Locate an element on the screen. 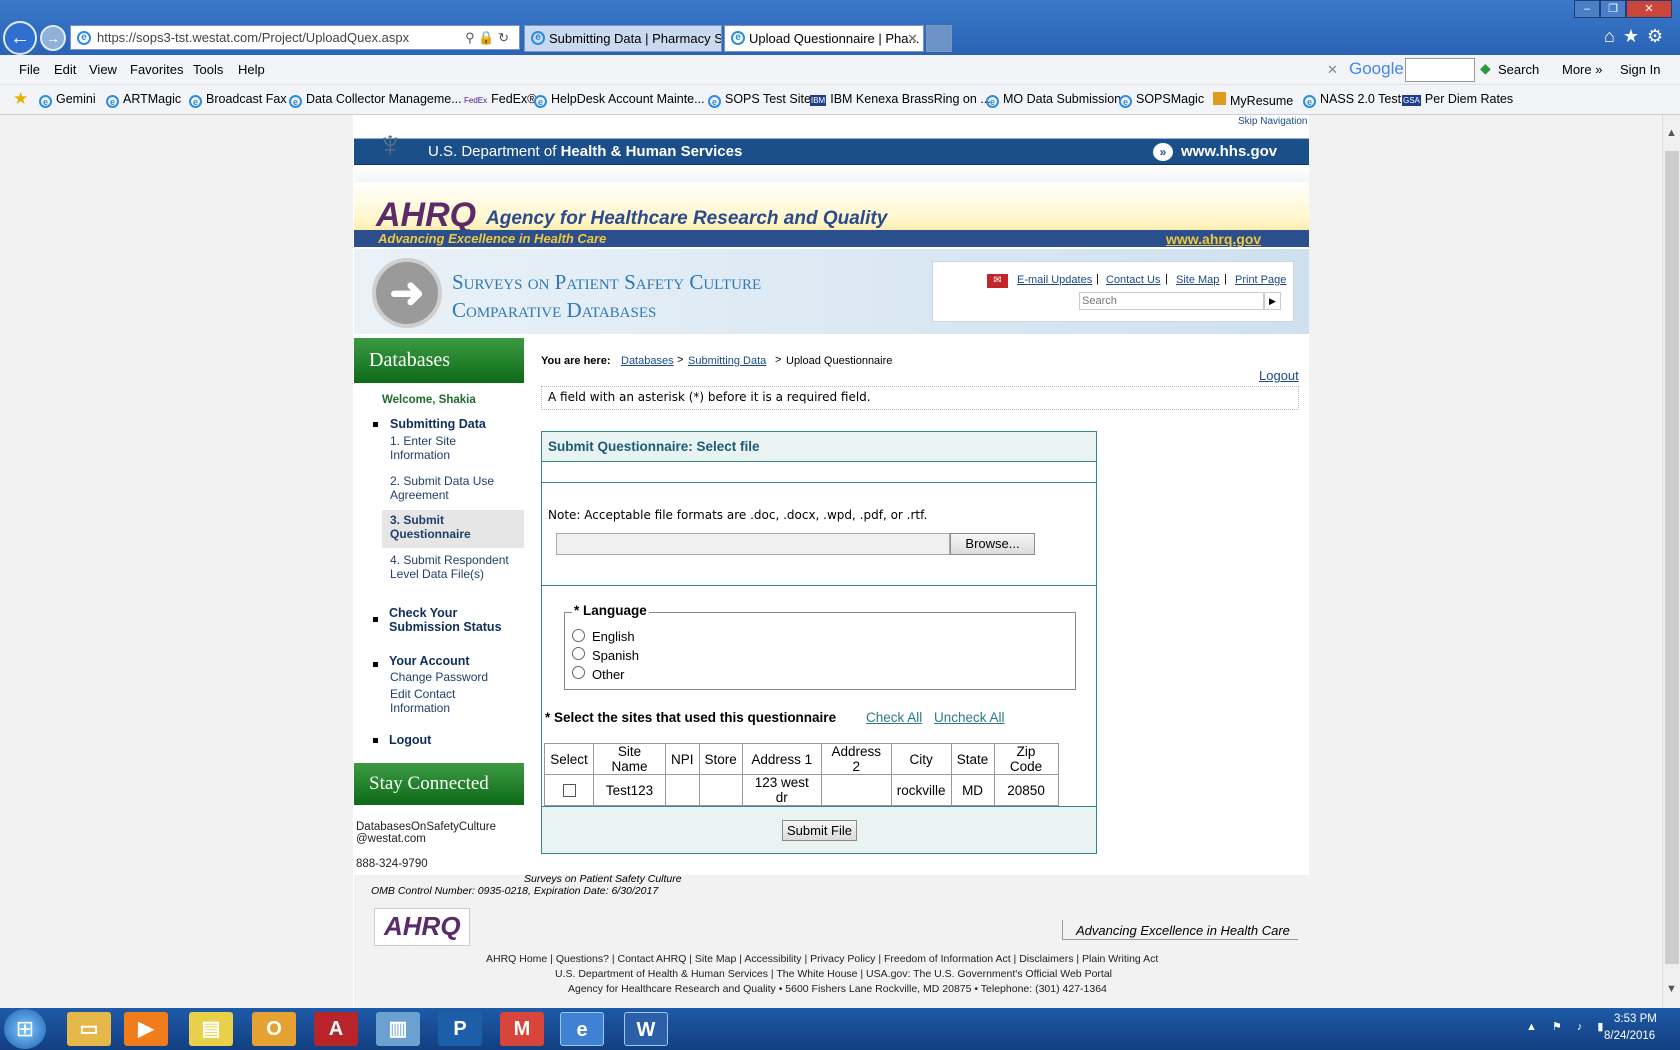 The width and height of the screenshot is (1680, 1050). google-search-input is located at coordinates (1440, 70).